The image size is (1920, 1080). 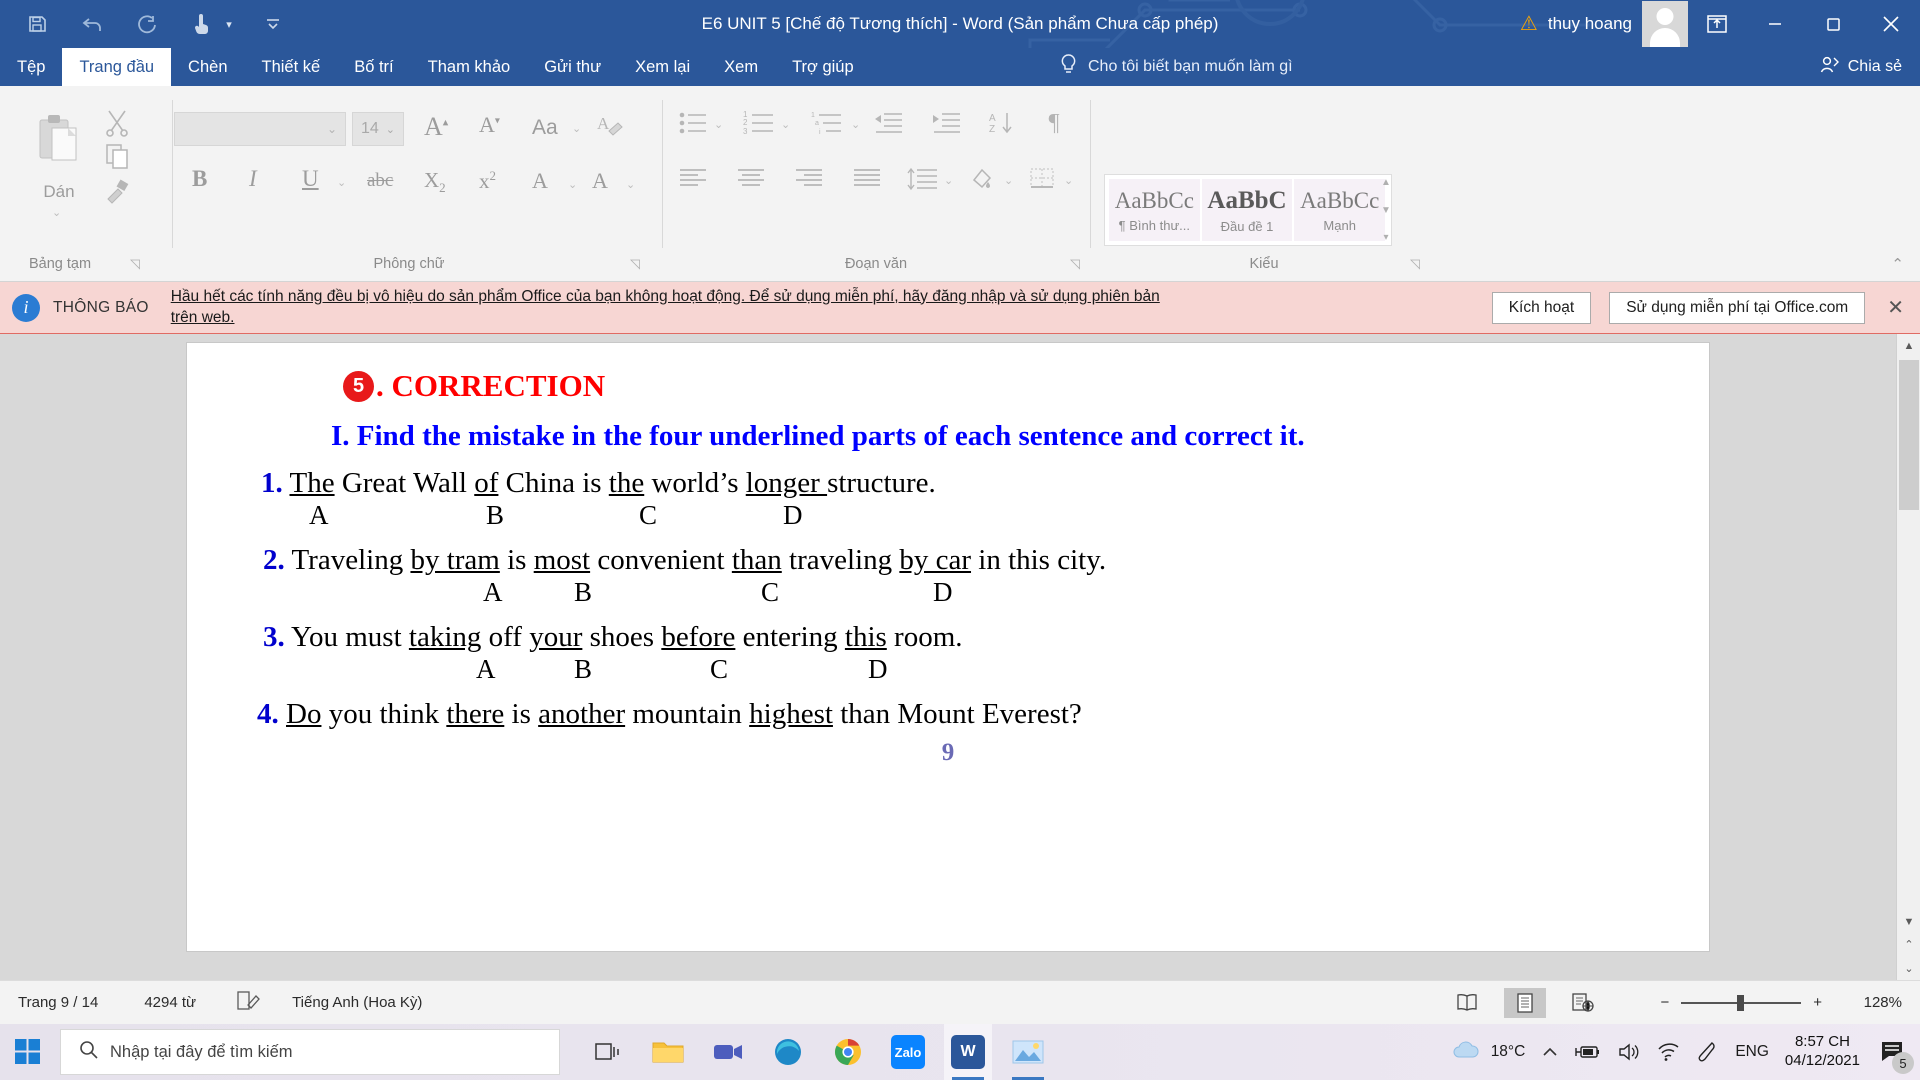 What do you see at coordinates (600, 181) in the screenshot?
I see `font-color-icon: A` at bounding box center [600, 181].